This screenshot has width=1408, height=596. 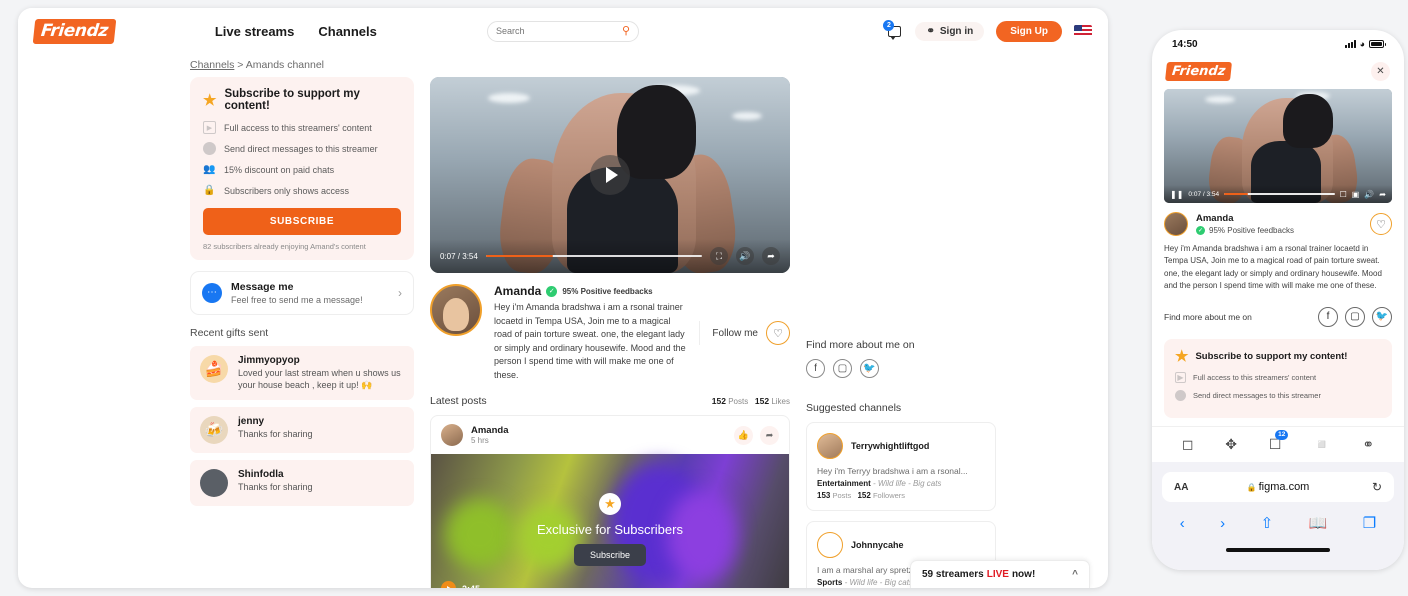 I want to click on suggested-channel-name: Terrywhightliftgod, so click(x=890, y=446).